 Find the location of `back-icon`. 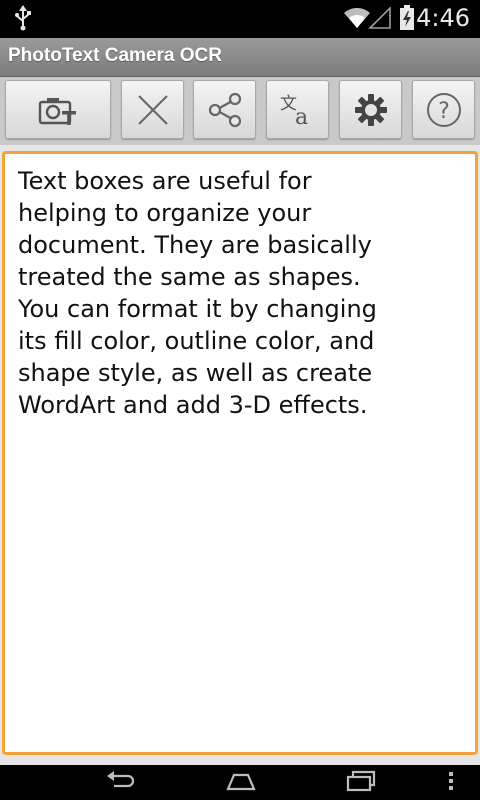

back-icon is located at coordinates (120, 783).